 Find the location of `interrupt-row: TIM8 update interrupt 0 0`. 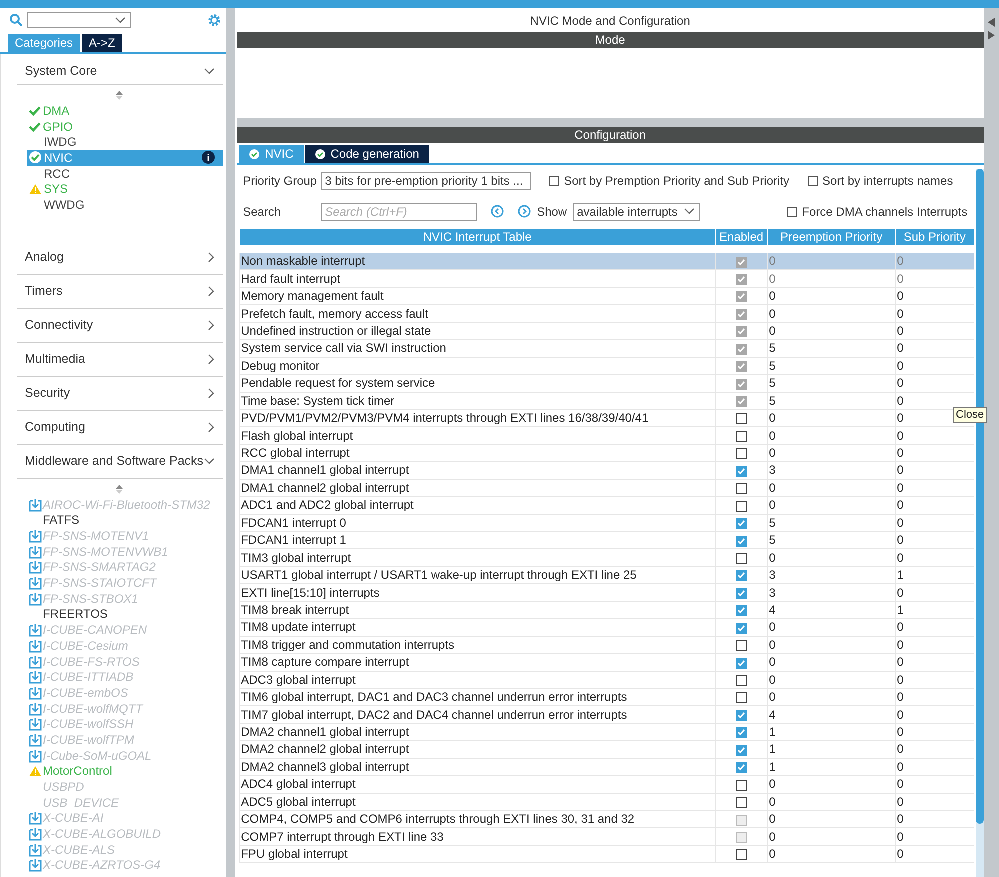

interrupt-row: TIM8 update interrupt 0 0 is located at coordinates (607, 627).